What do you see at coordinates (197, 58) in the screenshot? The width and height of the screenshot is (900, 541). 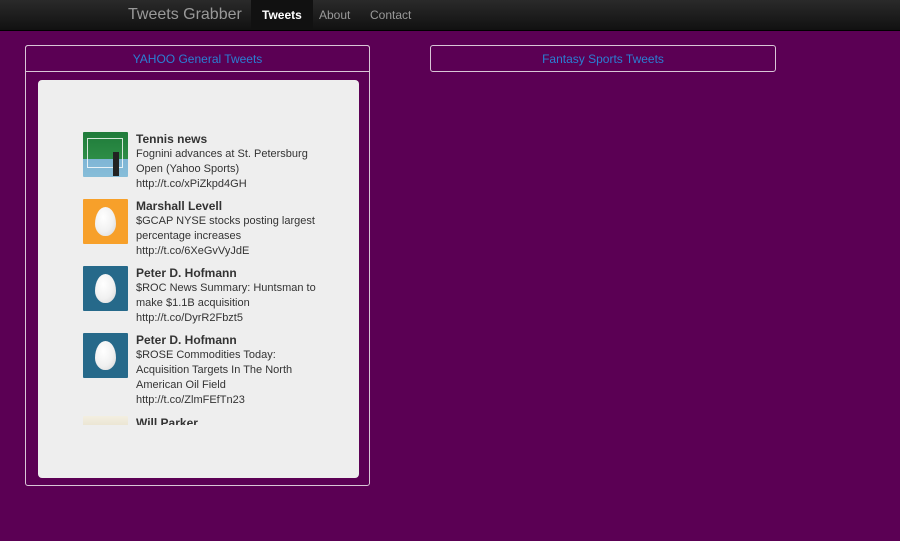 I see `yahoo-panel-title: YAHOO General Tweets` at bounding box center [197, 58].